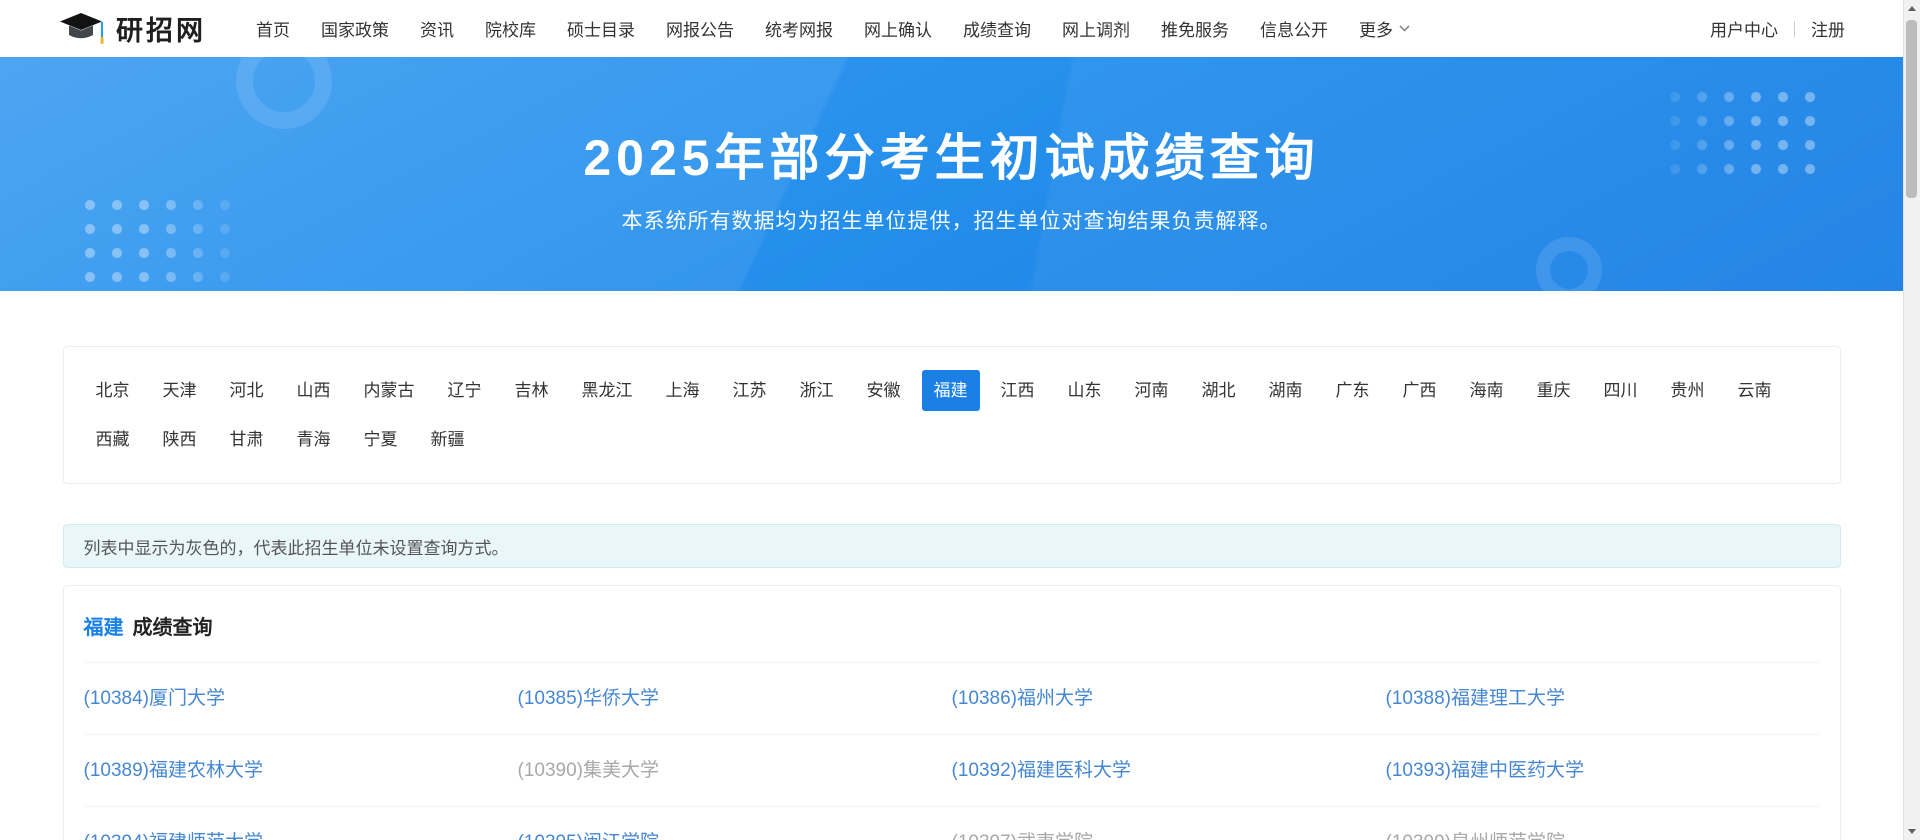 The image size is (1920, 840). What do you see at coordinates (588, 770) in the screenshot?
I see `university-disabled: (10390)集美大学` at bounding box center [588, 770].